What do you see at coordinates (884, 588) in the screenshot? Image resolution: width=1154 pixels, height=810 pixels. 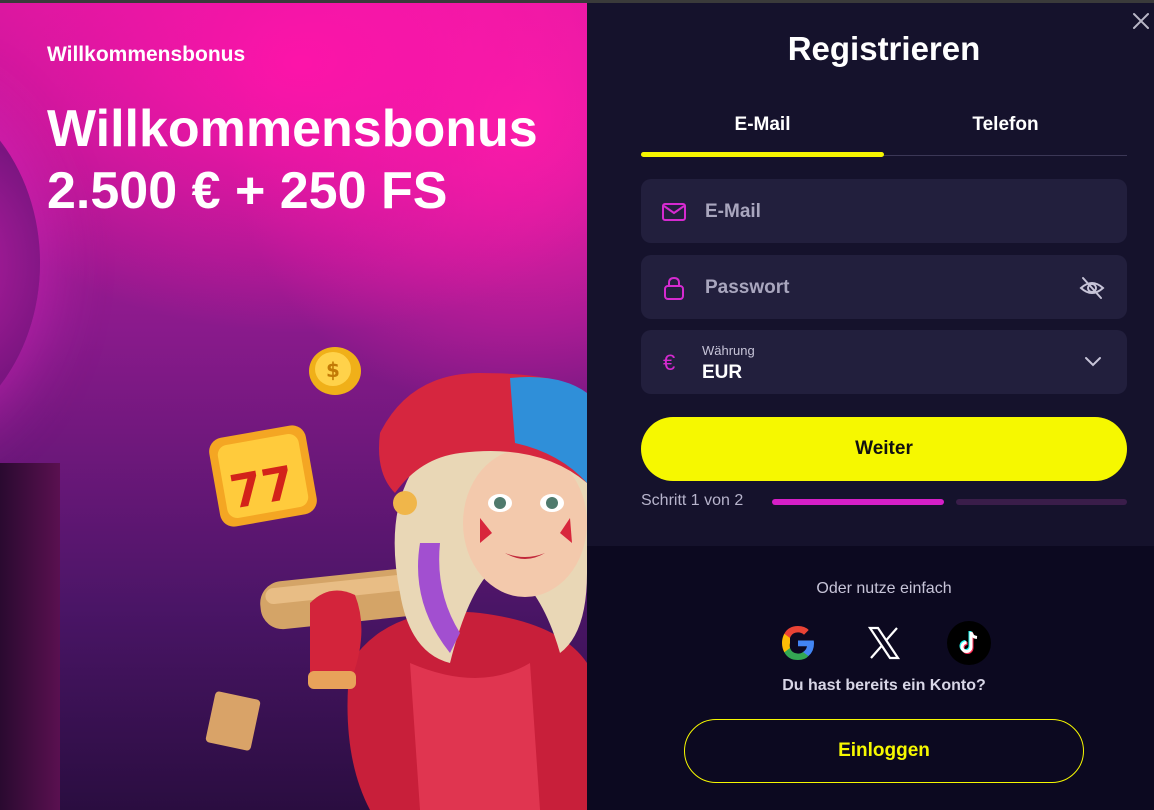 I see `social-prompt: Oder nutze einfach` at bounding box center [884, 588].